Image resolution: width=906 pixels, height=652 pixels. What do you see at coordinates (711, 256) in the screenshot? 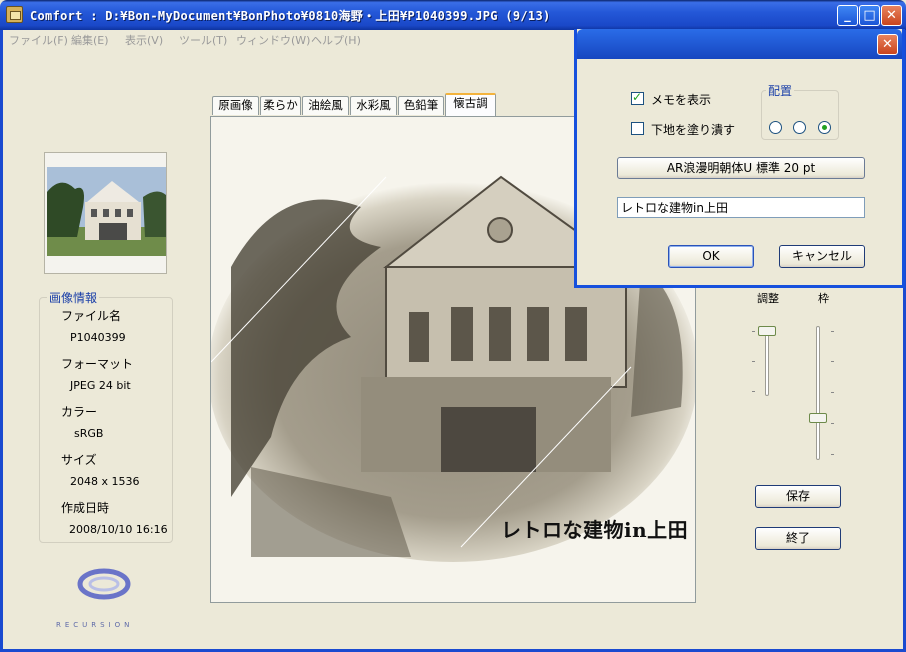
I see `ok-button: OK` at bounding box center [711, 256].